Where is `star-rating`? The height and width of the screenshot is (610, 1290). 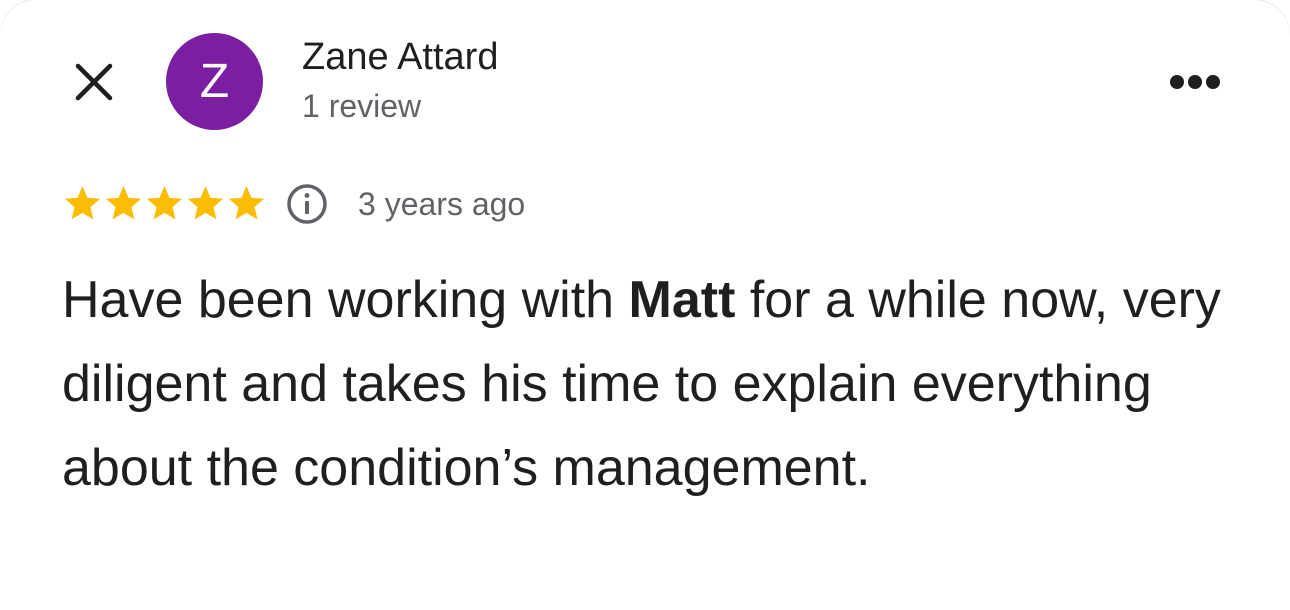 star-rating is located at coordinates (164, 203).